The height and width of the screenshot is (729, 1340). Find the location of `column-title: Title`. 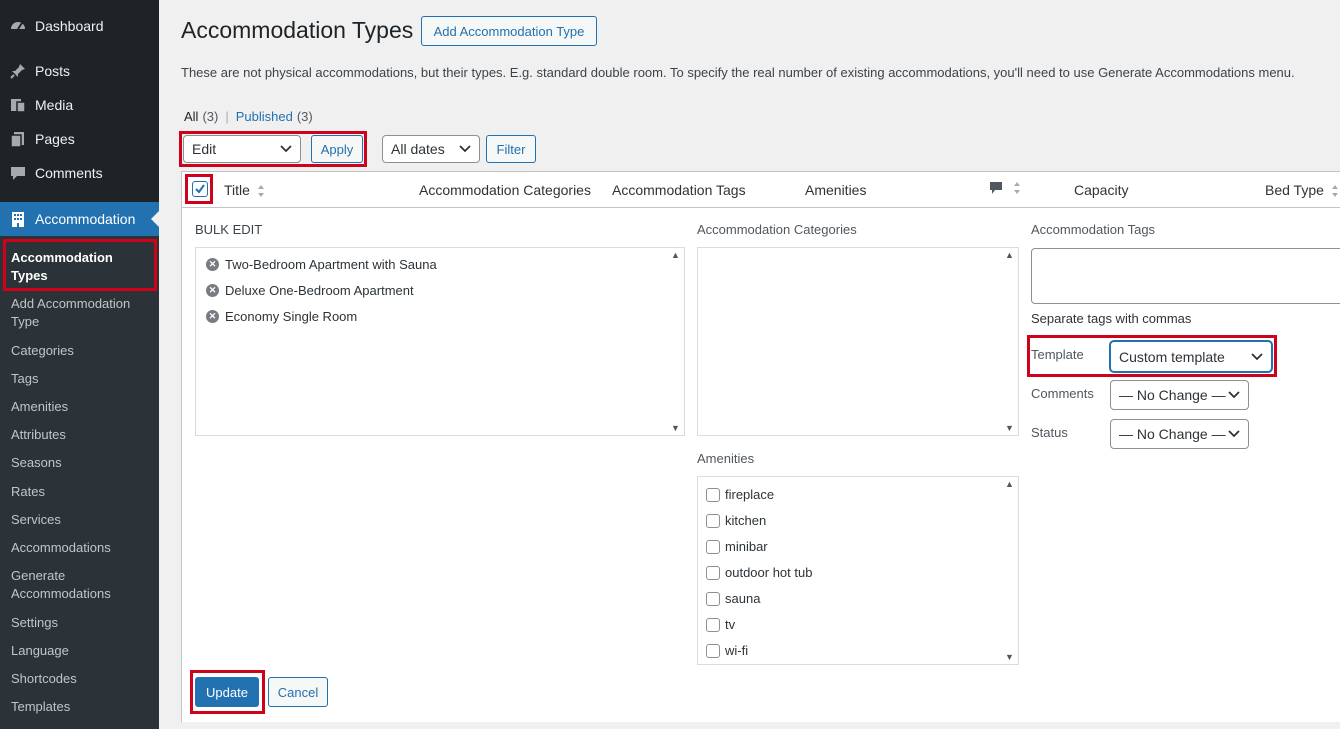

column-title: Title is located at coordinates (244, 190).